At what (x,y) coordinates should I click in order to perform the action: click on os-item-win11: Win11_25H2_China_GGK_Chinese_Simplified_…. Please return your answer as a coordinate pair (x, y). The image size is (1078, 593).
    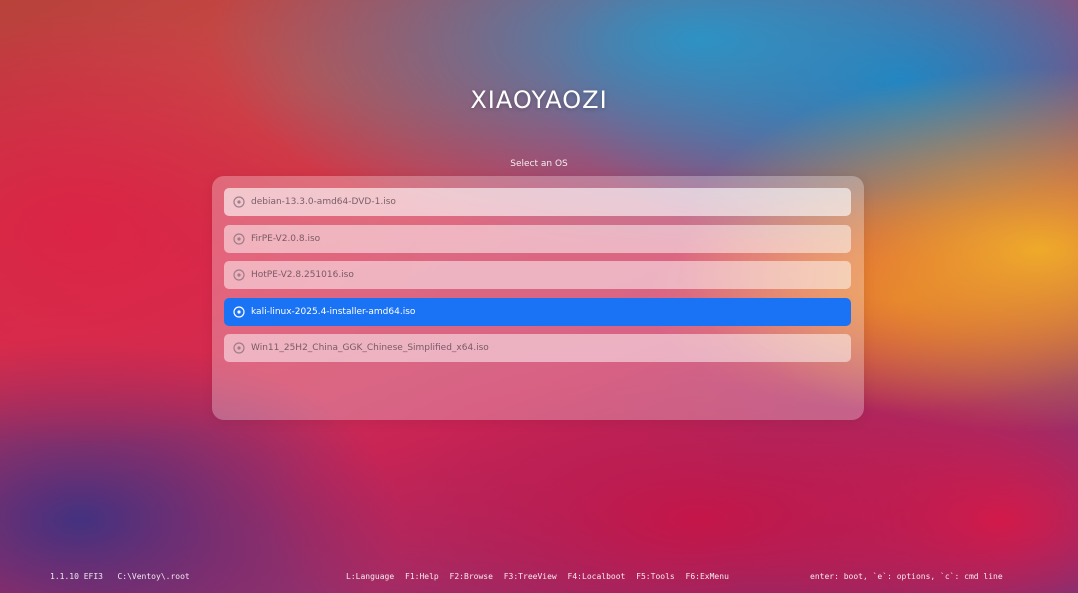
    Looking at the image, I should click on (537, 348).